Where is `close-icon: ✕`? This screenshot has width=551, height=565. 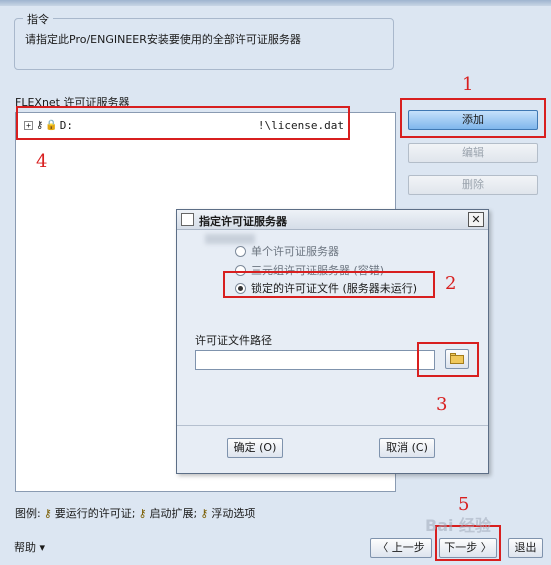
close-icon: ✕ is located at coordinates (476, 219).